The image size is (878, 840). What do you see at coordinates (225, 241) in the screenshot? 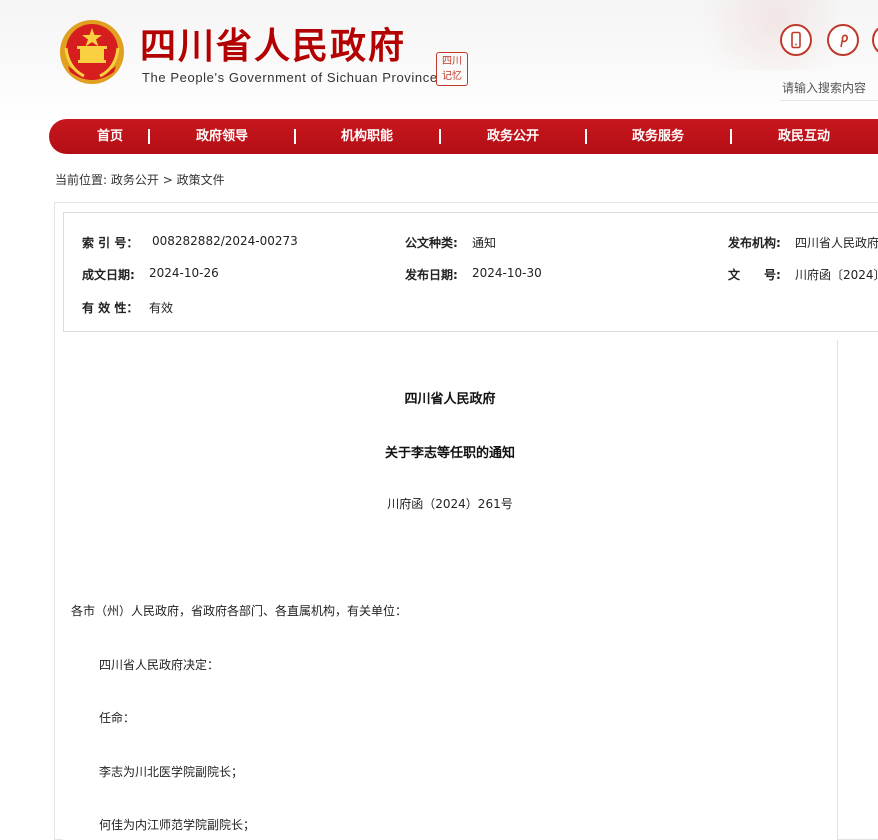
I see `meta-index-value: 008282882/2024-00273` at bounding box center [225, 241].